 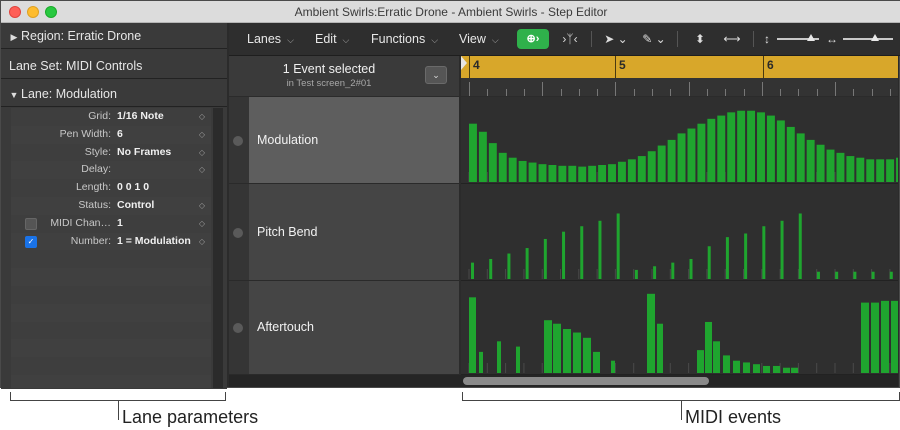 I want to click on pencil-tool-icon: ✎ ⌄, so click(x=654, y=39).